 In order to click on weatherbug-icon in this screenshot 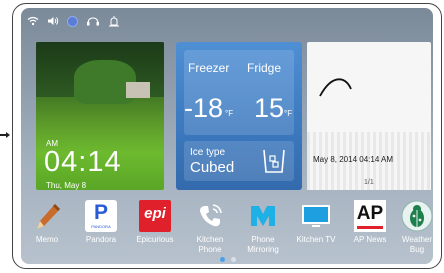, I will do `click(417, 216)`.